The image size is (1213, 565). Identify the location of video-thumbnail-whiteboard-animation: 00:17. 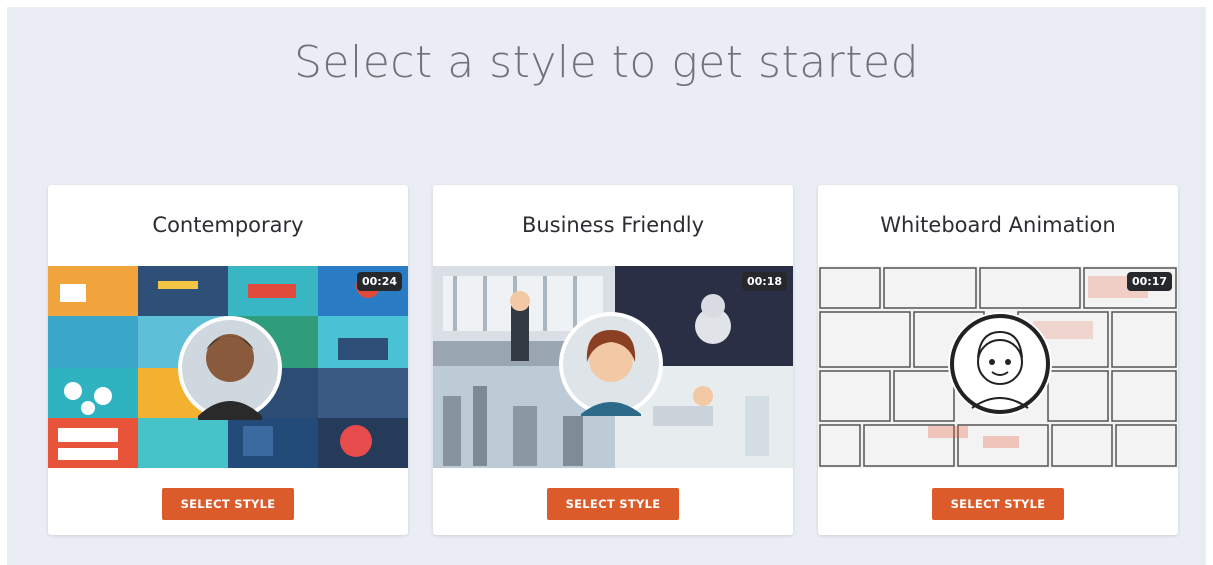
(998, 367).